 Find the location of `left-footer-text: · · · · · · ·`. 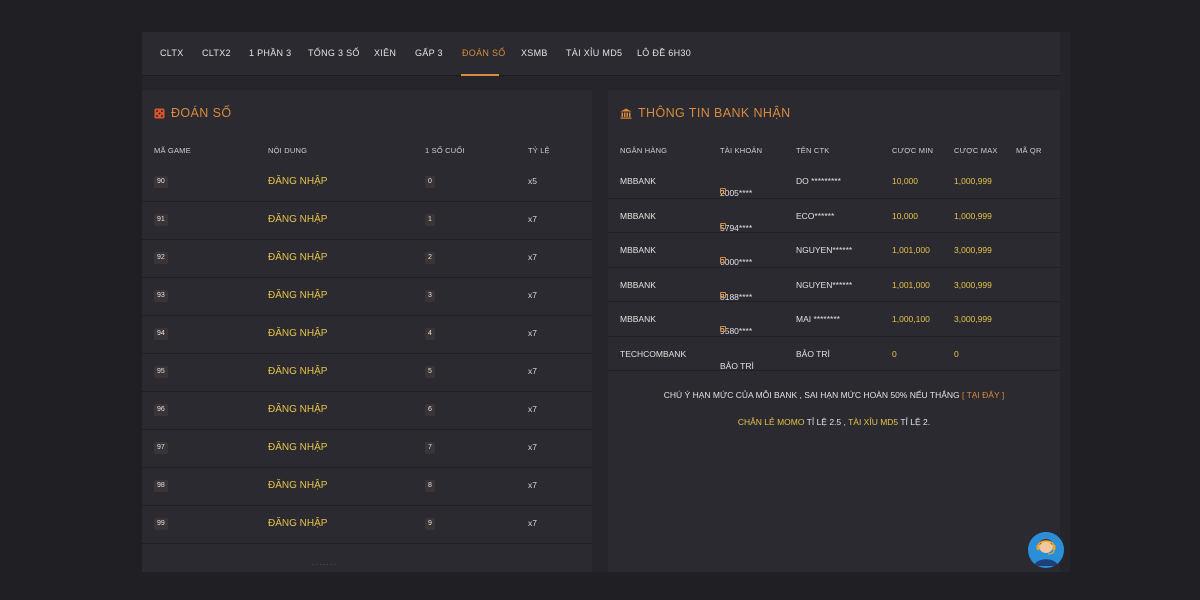

left-footer-text: · · · · · · · is located at coordinates (324, 565).